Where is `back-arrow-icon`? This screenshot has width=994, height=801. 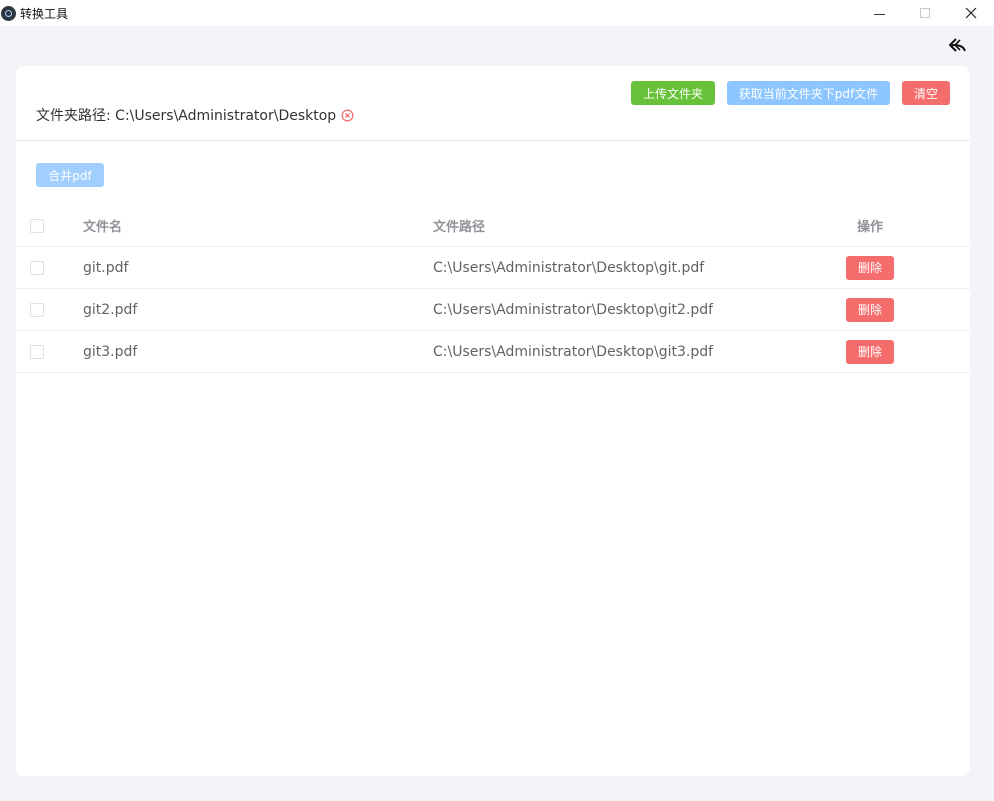 back-arrow-icon is located at coordinates (958, 45).